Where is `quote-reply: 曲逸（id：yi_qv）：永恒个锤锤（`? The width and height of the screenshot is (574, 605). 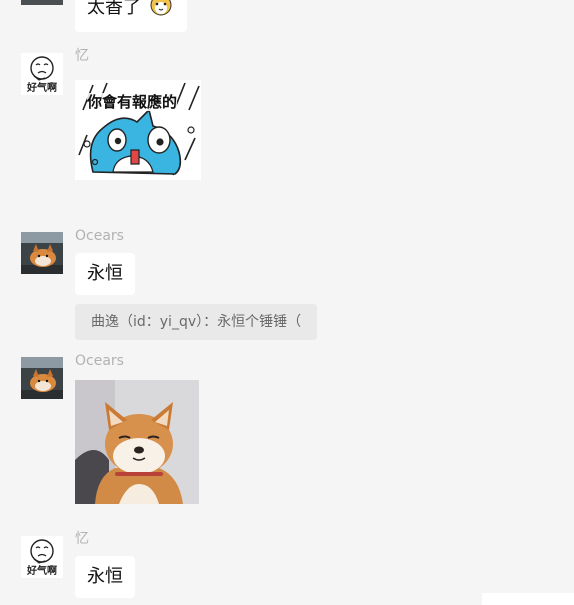
quote-reply: 曲逸（id：yi_qv）：永恒个锤锤（ is located at coordinates (196, 322).